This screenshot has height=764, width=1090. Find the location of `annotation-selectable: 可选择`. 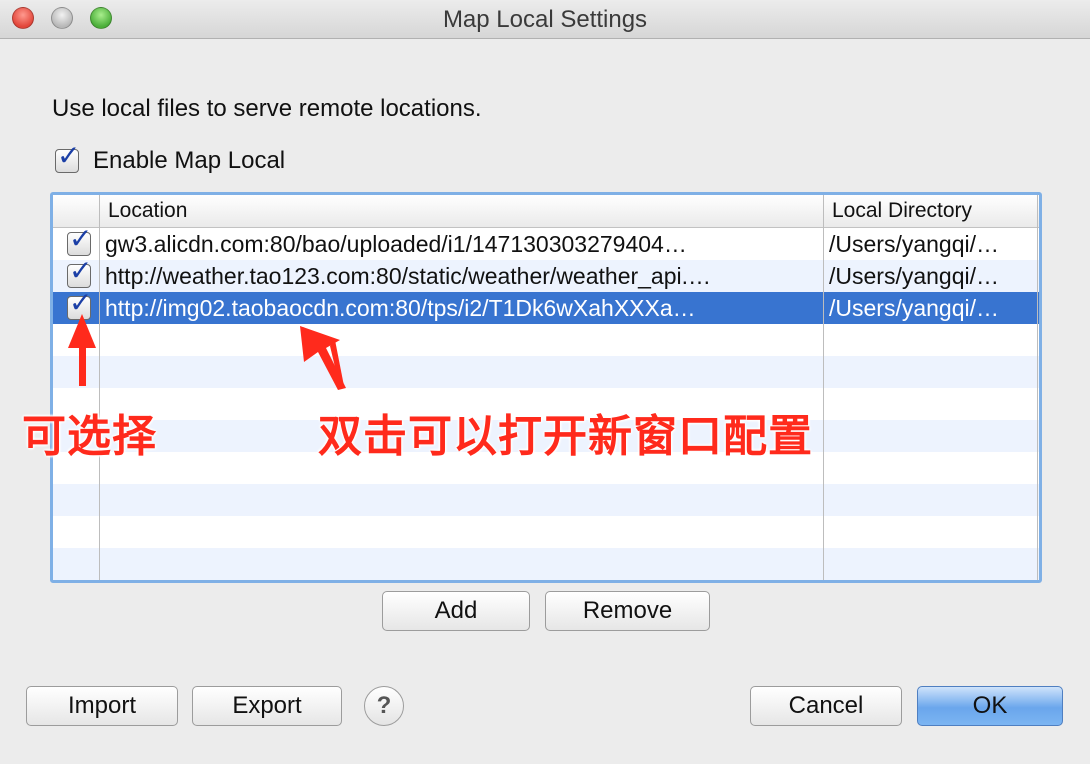

annotation-selectable: 可选择 is located at coordinates (89, 436).